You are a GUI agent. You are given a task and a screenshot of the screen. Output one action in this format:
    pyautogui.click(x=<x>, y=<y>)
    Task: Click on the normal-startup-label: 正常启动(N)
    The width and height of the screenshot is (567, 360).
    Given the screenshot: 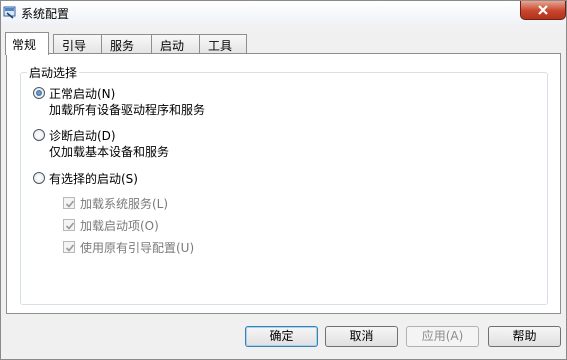 What is the action you would take?
    pyautogui.click(x=82, y=93)
    